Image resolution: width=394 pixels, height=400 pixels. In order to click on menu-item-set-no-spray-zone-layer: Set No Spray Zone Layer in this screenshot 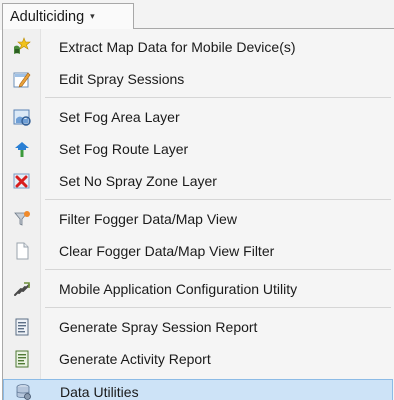, I will do `click(198, 181)`.